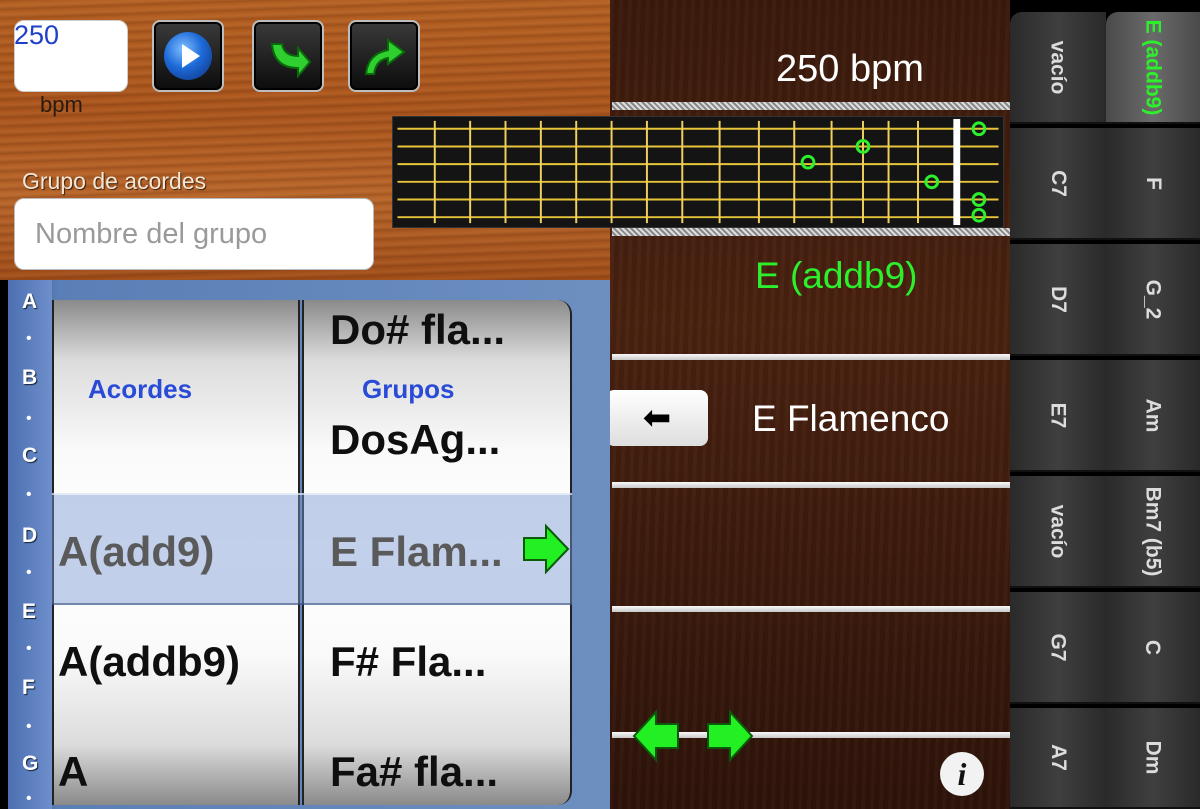 The height and width of the screenshot is (809, 1200). I want to click on chord-tab: C7, so click(1058, 184).